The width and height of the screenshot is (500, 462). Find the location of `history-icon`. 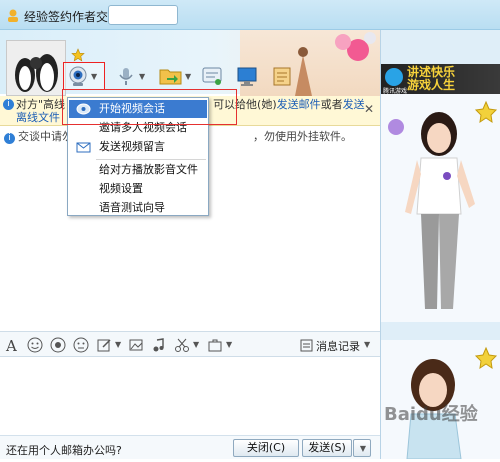

history-icon is located at coordinates (306, 345).